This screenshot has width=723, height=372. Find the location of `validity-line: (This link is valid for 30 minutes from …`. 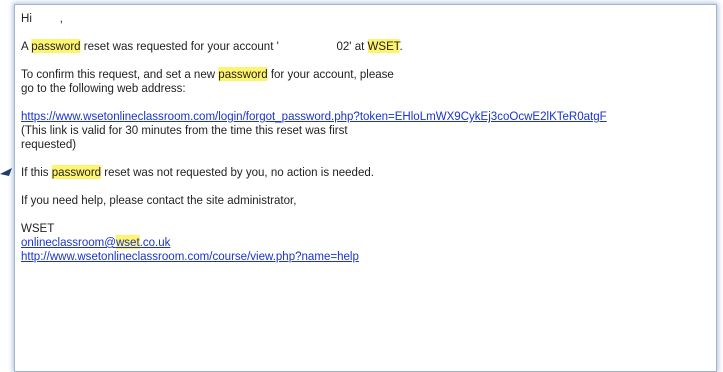

validity-line: (This link is valid for 30 minutes from … is located at coordinates (184, 130).